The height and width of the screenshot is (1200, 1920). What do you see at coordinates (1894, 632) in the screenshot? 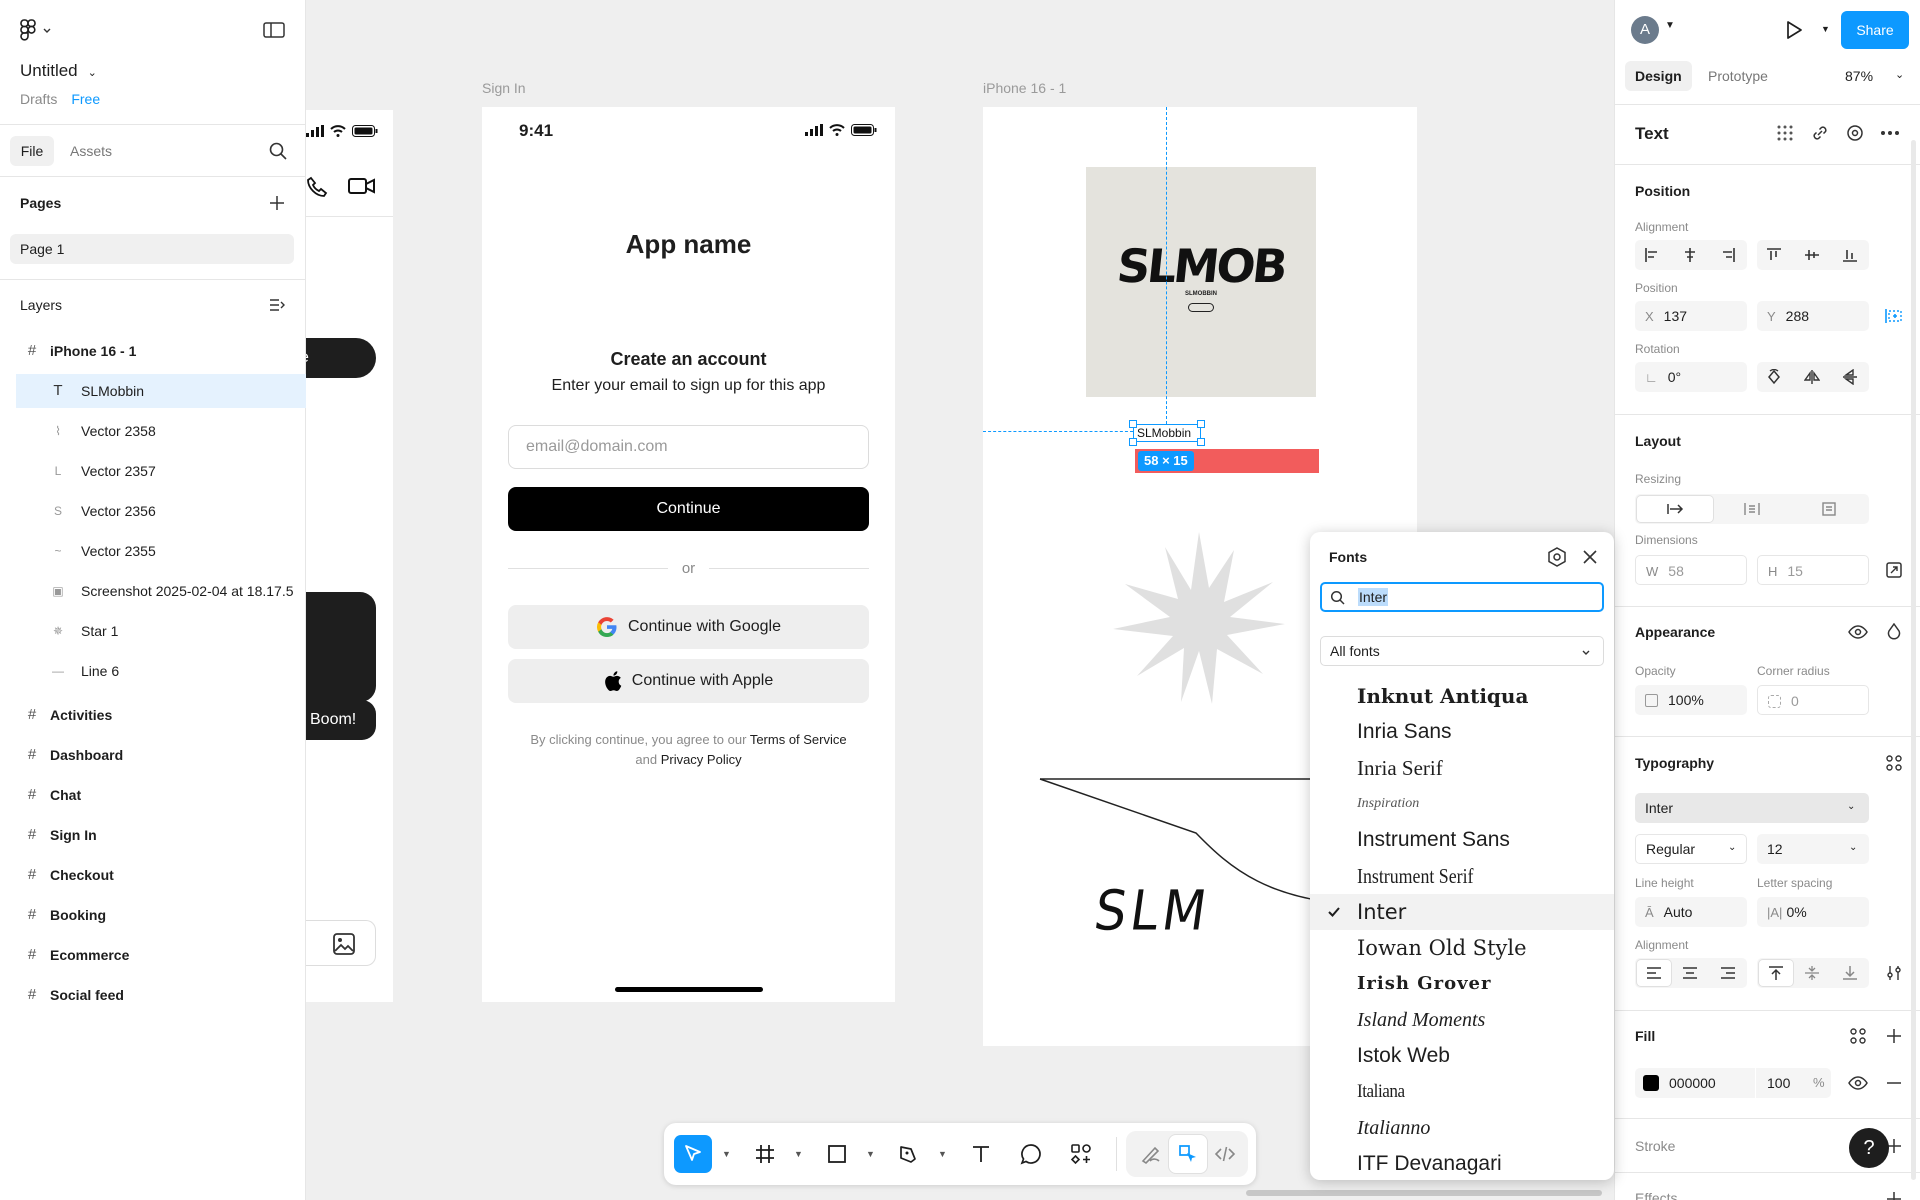
I see `blend-mode-icon` at bounding box center [1894, 632].